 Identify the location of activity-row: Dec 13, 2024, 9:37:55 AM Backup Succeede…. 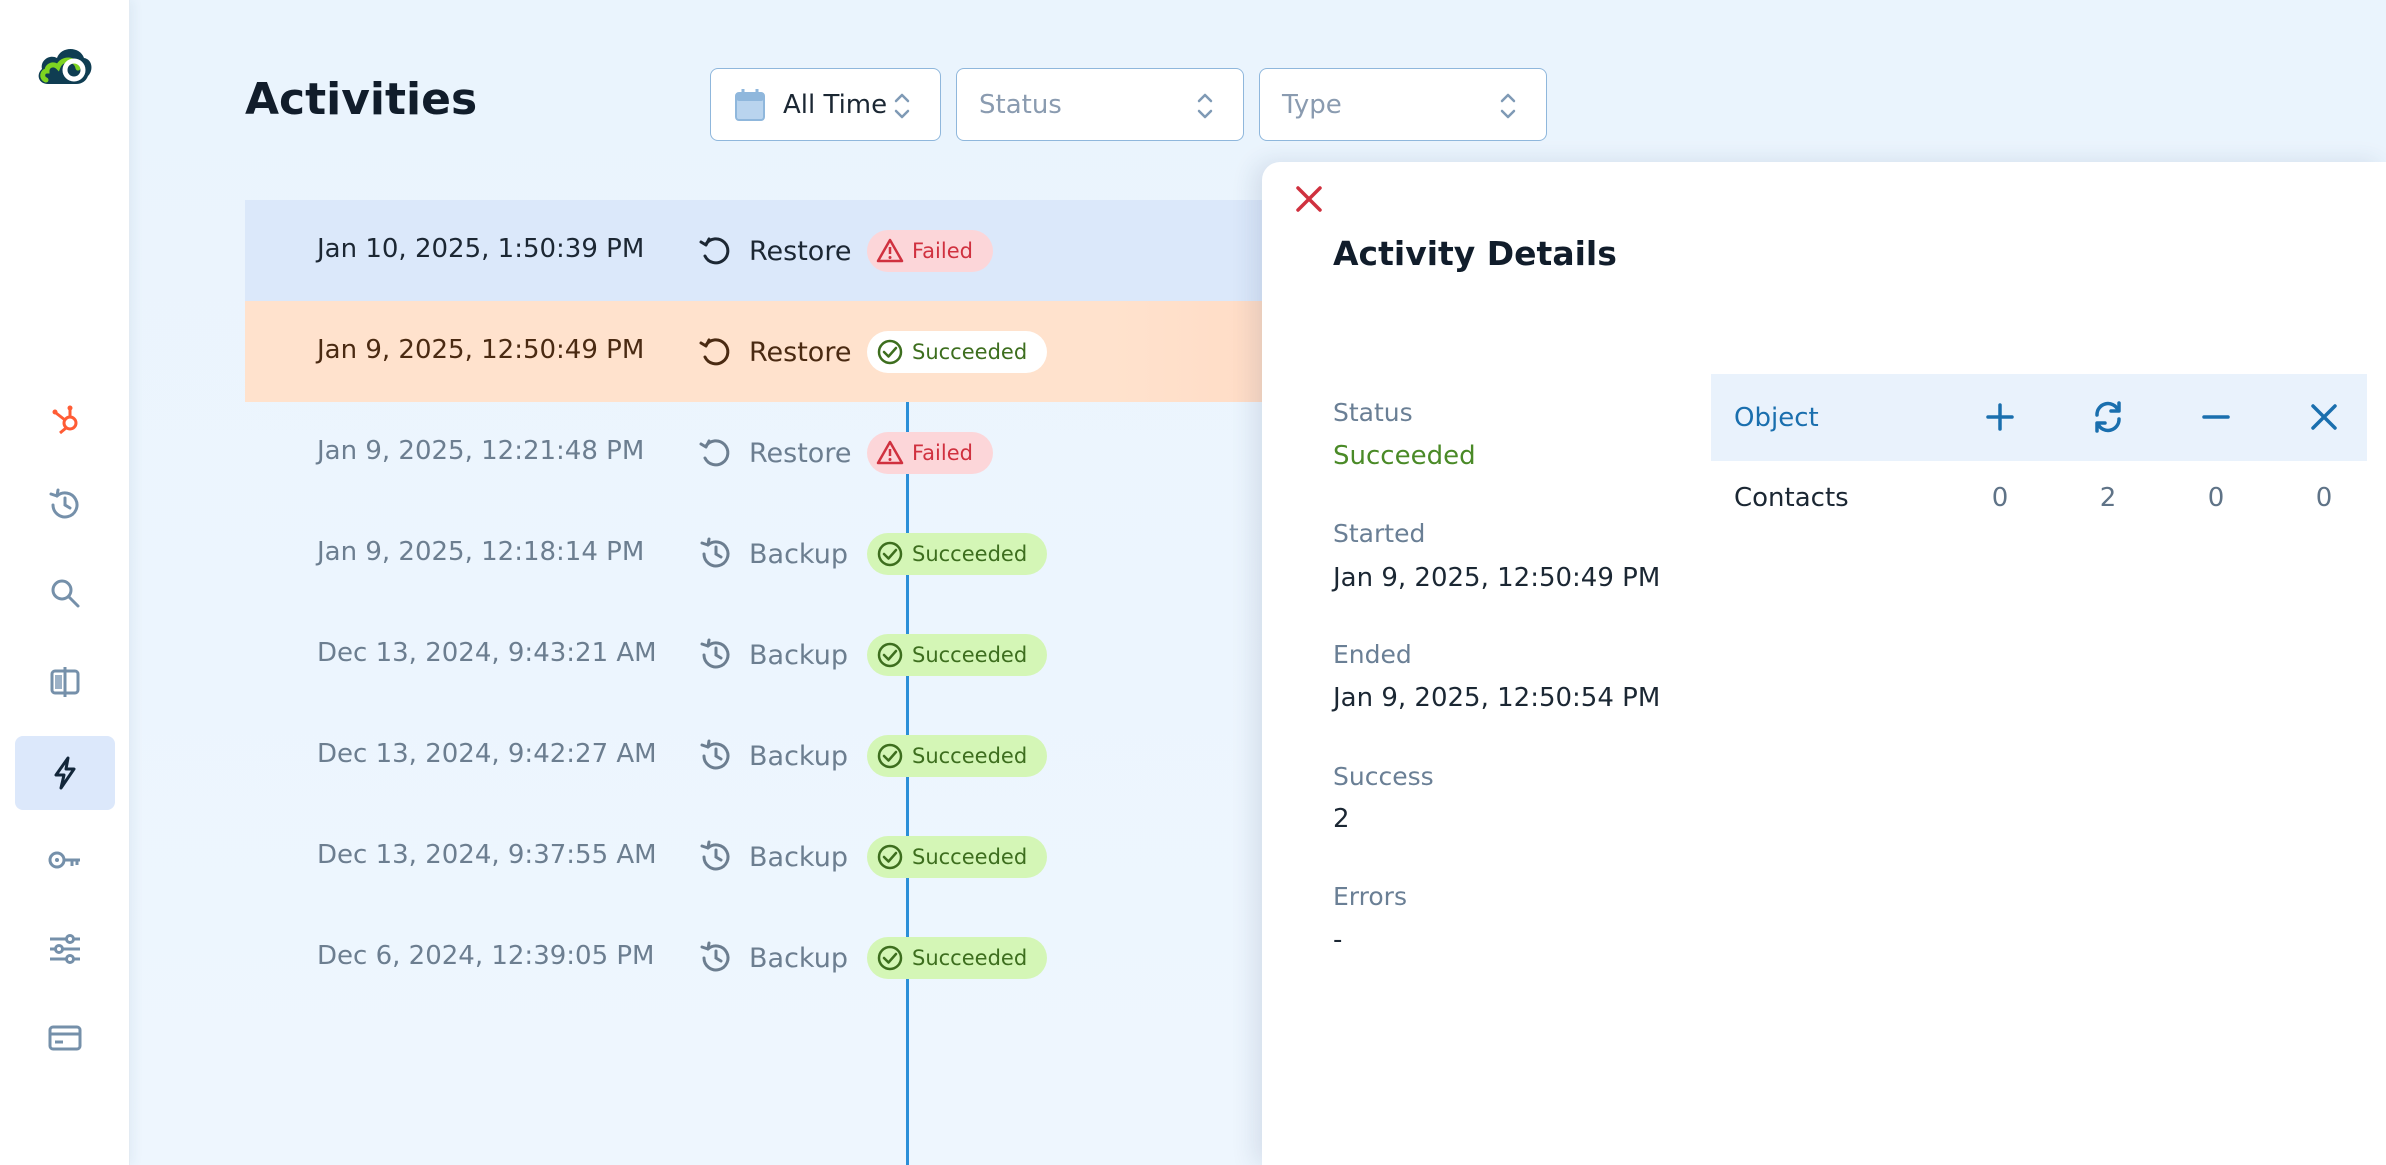
(755, 856).